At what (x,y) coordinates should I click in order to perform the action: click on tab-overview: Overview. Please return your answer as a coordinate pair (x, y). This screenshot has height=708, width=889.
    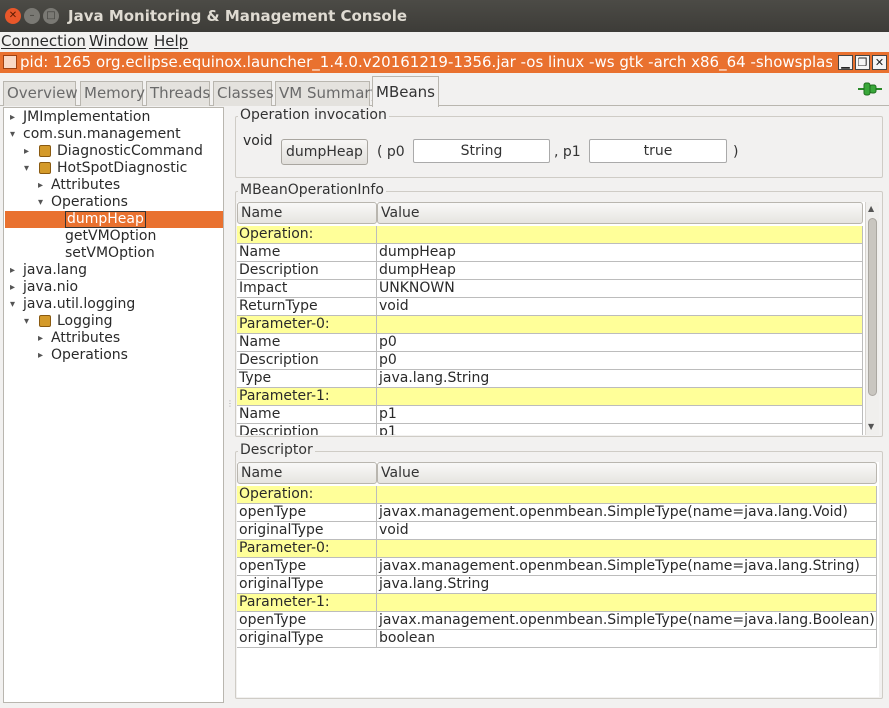
    Looking at the image, I should click on (40, 93).